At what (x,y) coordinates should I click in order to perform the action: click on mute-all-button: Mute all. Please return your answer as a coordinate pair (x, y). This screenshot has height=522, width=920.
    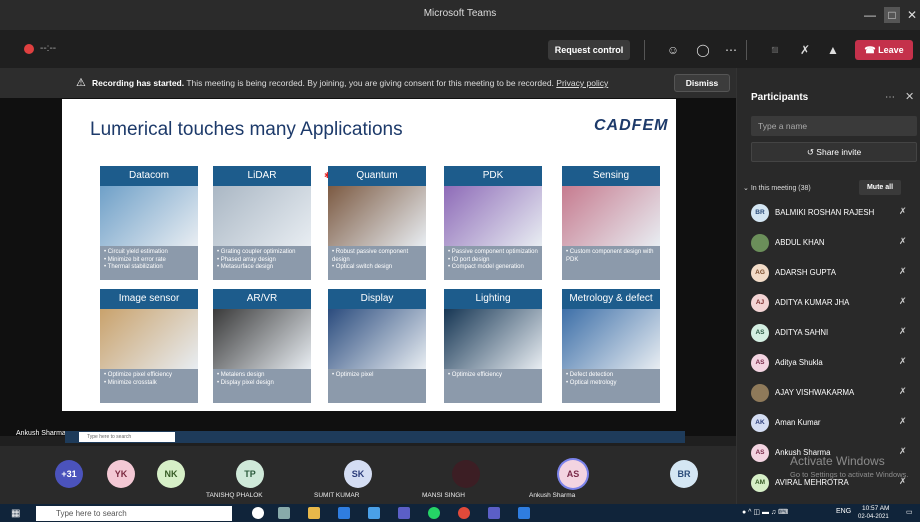
    Looking at the image, I should click on (880, 187).